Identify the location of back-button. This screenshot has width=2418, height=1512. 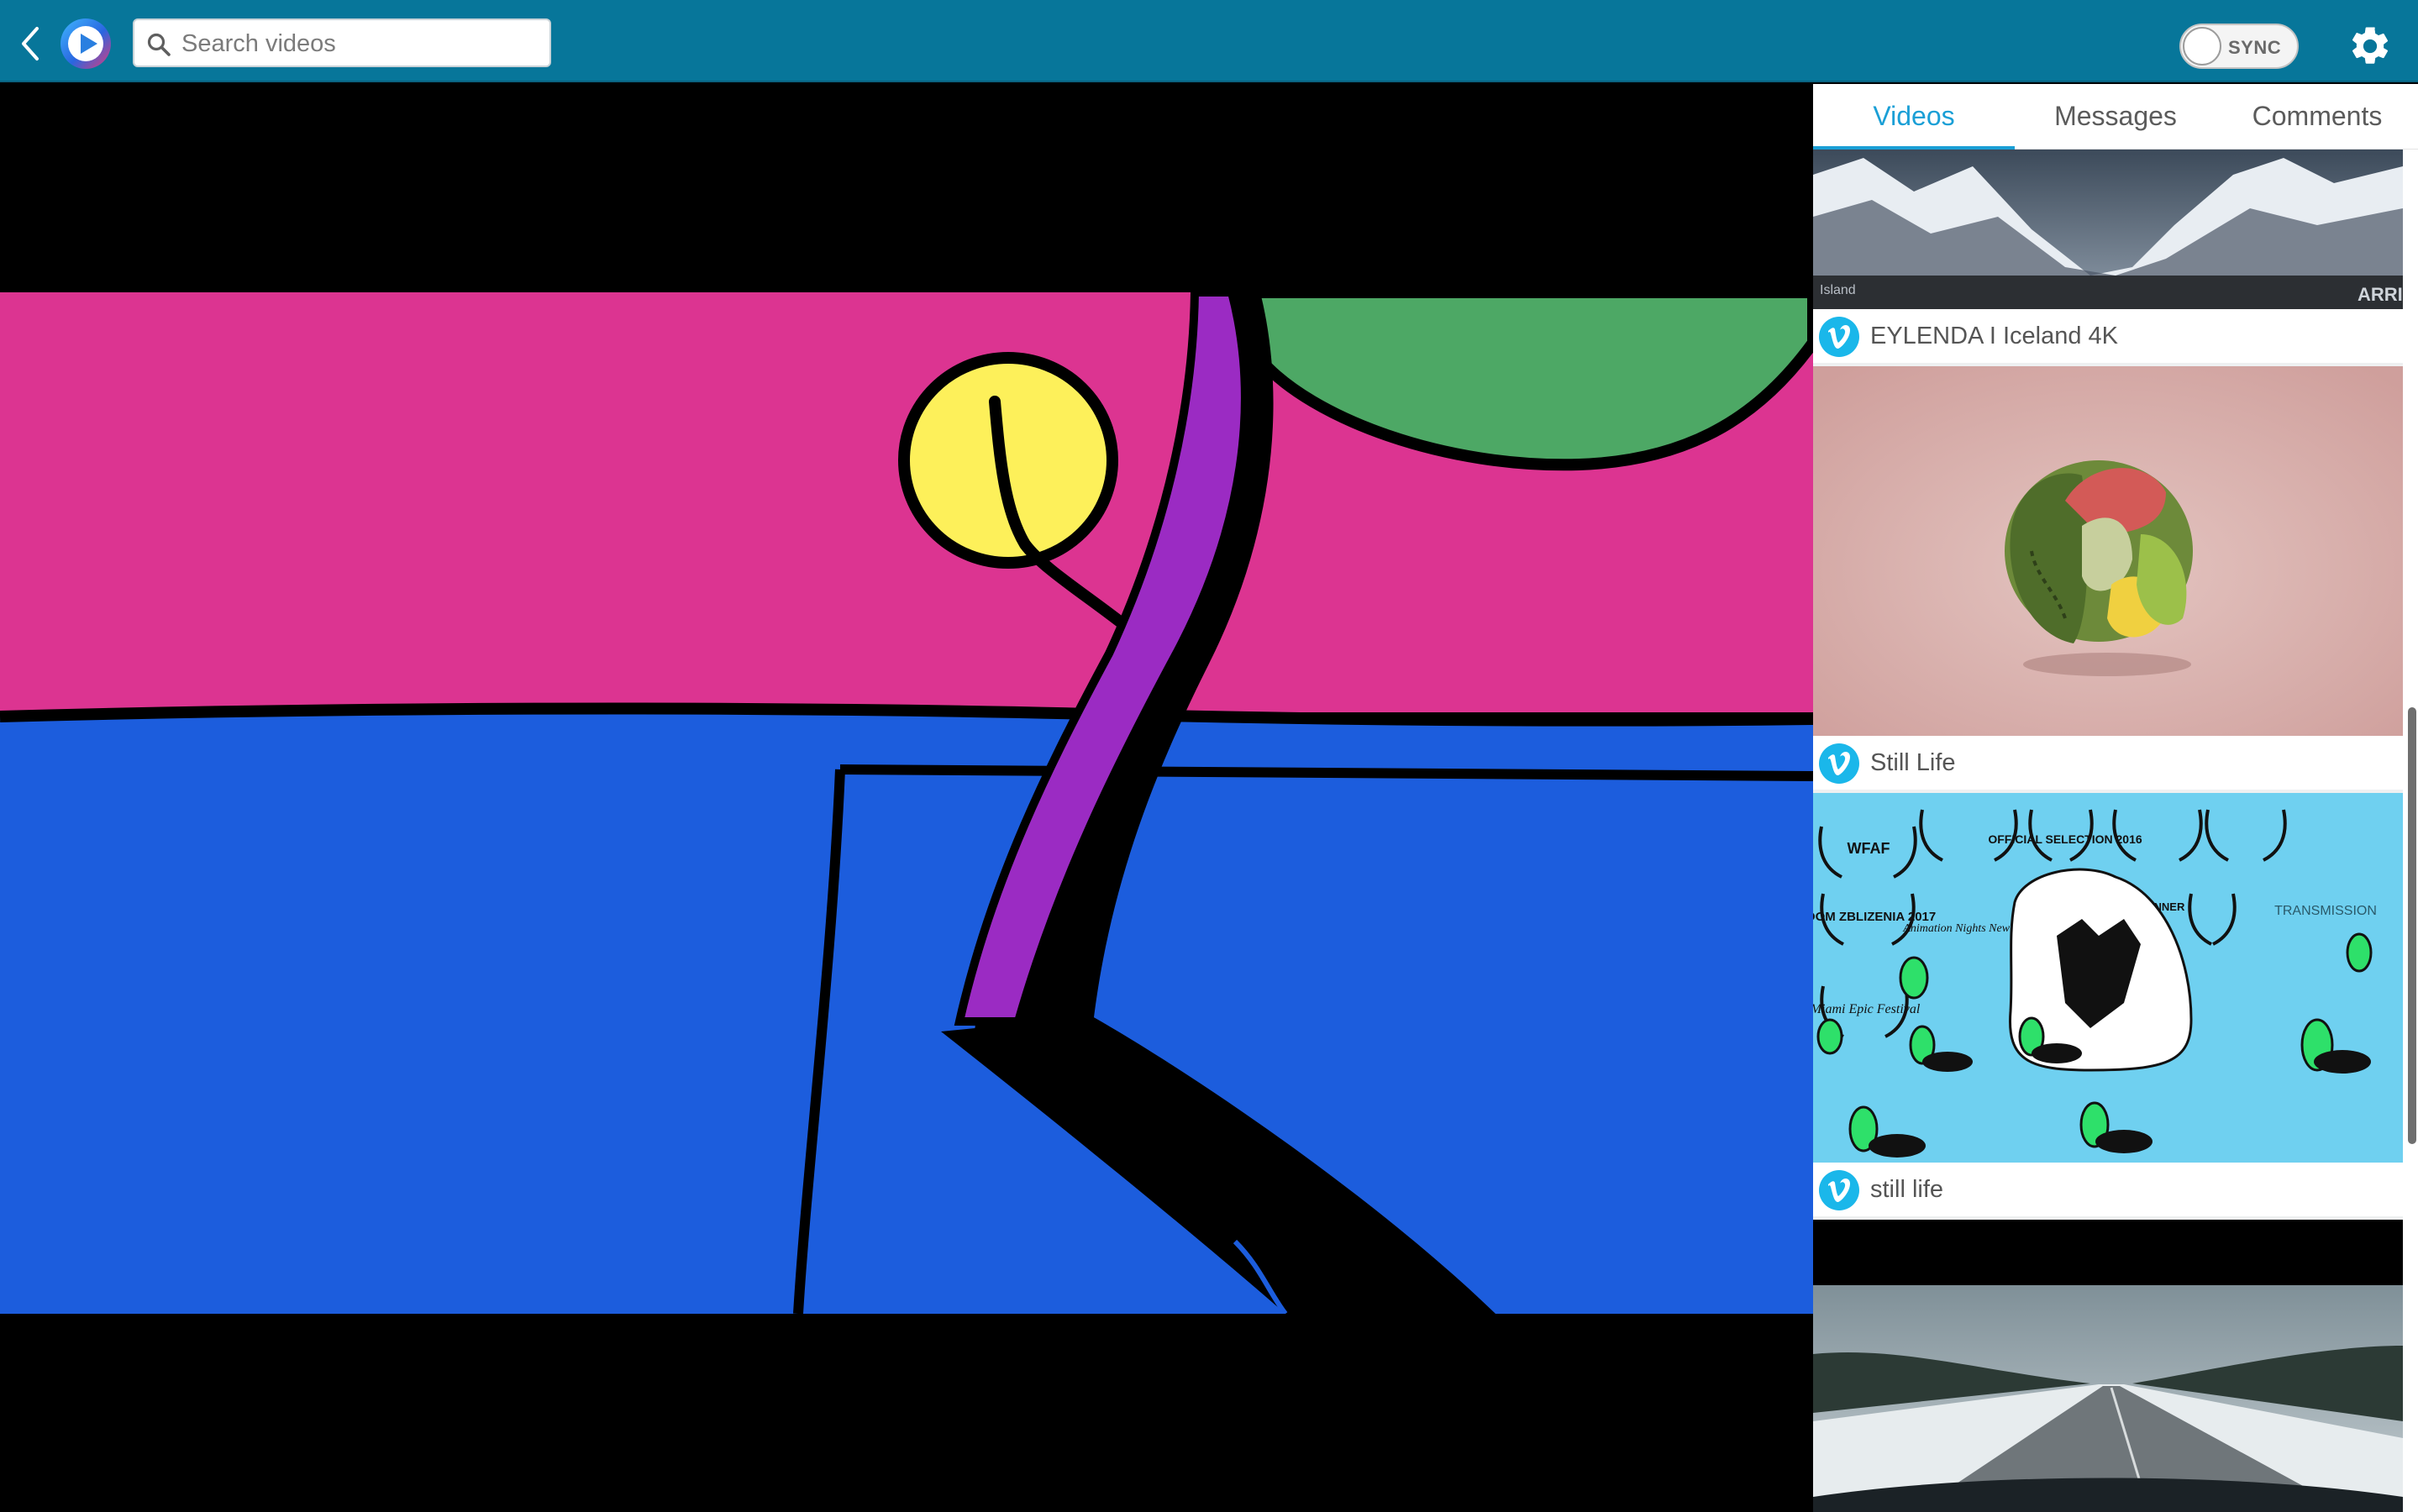
(31, 43).